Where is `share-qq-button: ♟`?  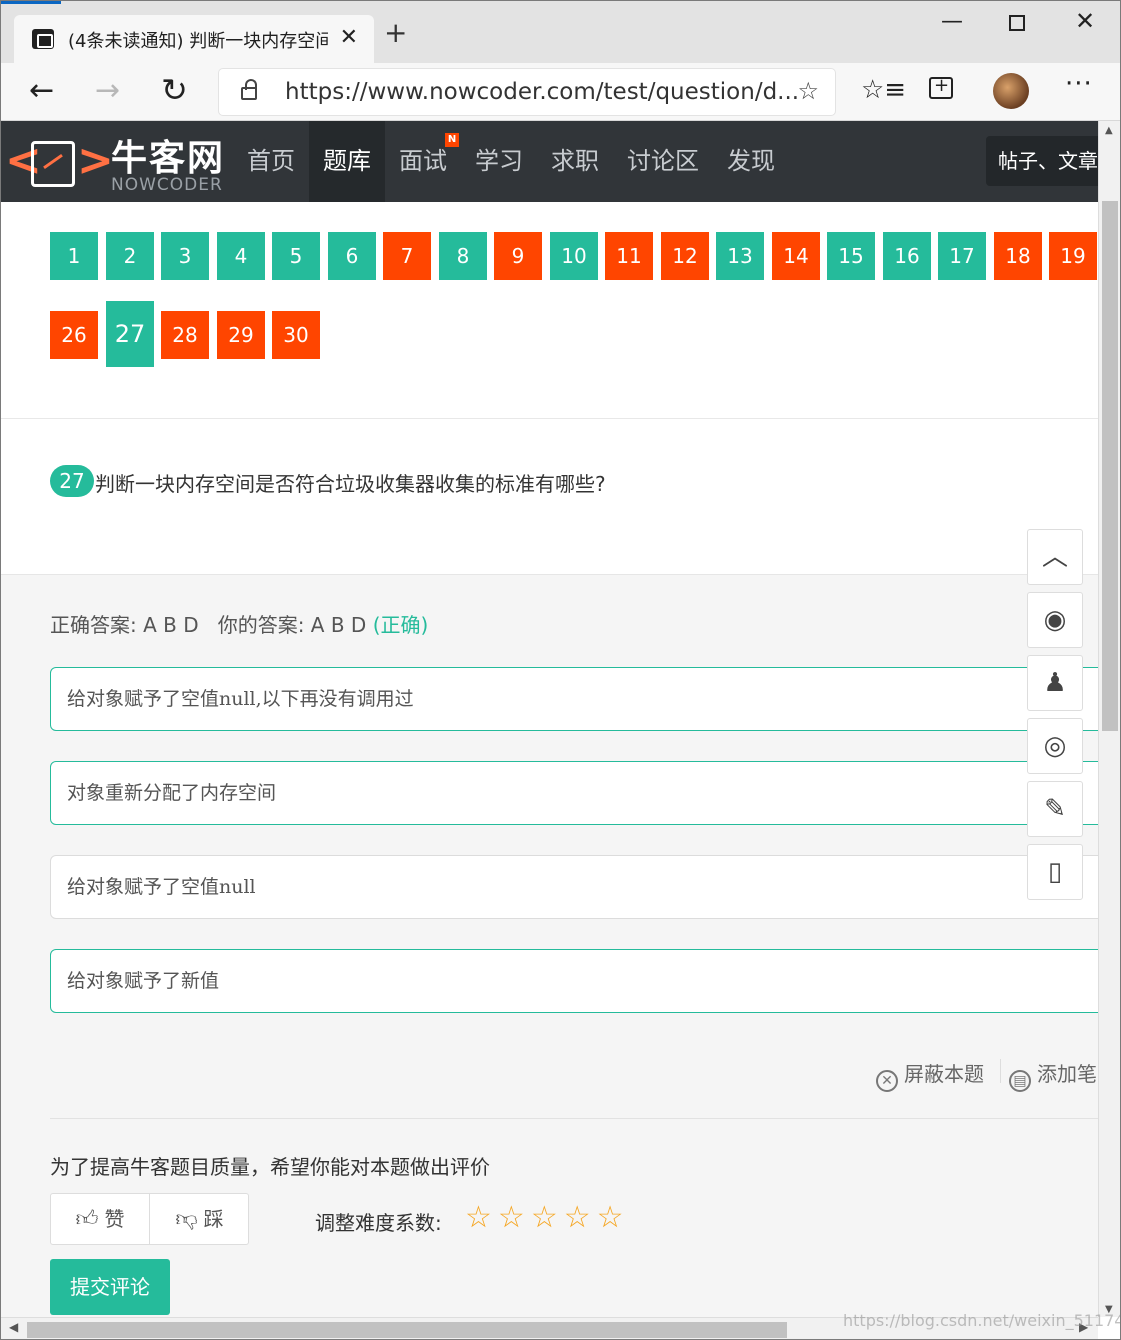
share-qq-button: ♟ is located at coordinates (1055, 683).